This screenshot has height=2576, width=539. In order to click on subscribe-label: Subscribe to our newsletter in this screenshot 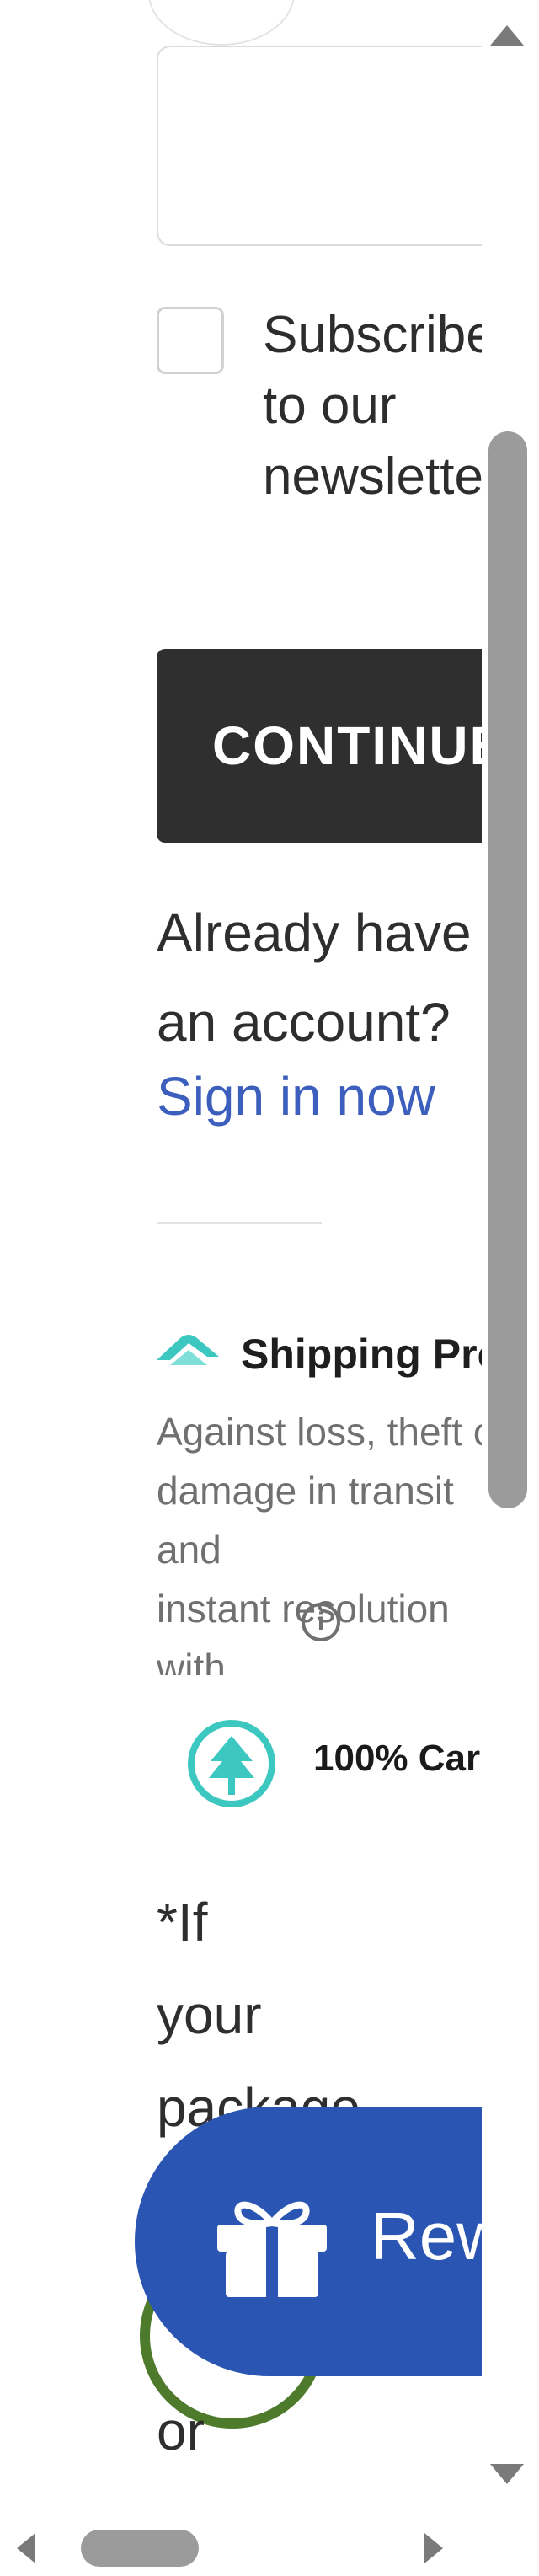, I will do `click(372, 406)`.